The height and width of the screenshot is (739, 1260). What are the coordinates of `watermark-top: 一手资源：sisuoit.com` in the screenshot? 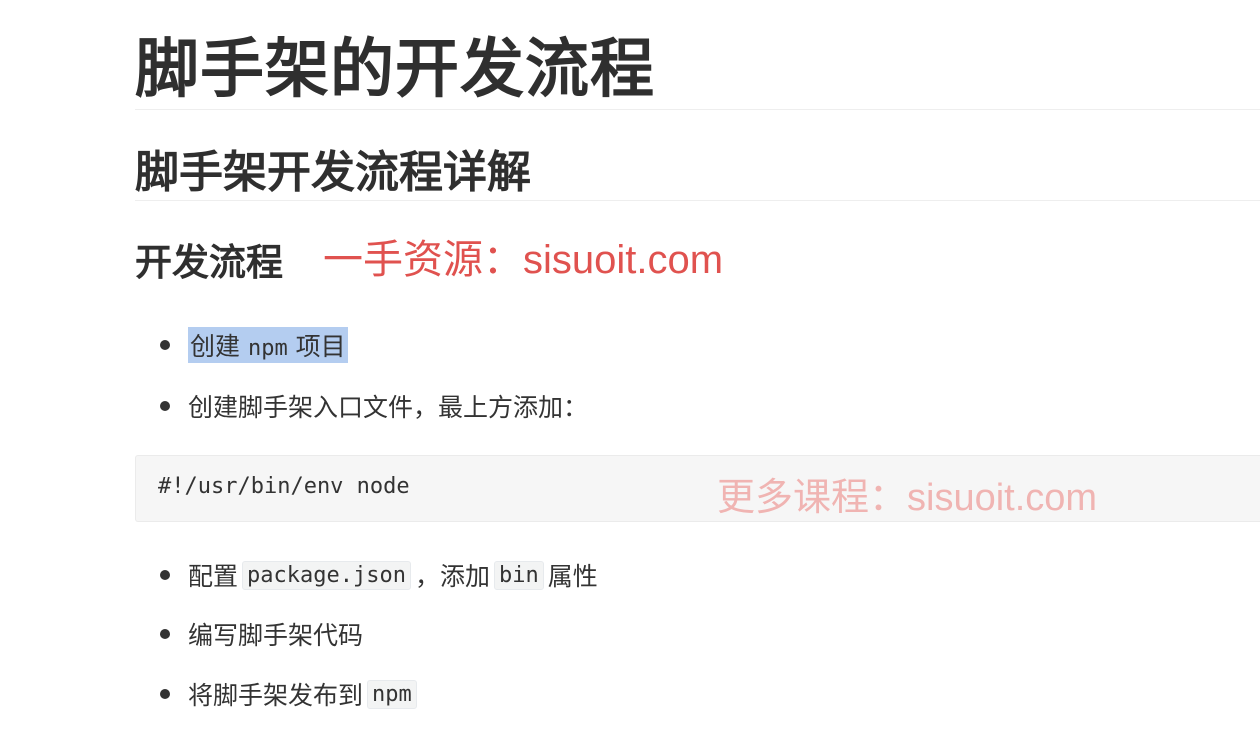 It's located at (523, 260).